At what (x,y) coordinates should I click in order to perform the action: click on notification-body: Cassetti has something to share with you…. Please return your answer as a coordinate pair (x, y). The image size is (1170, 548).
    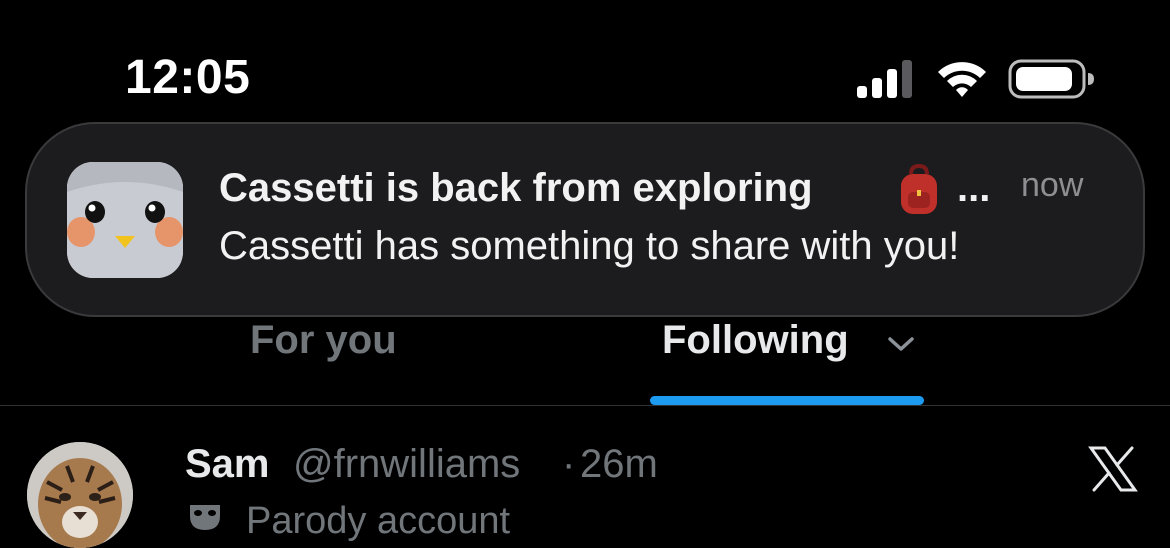
    Looking at the image, I should click on (589, 246).